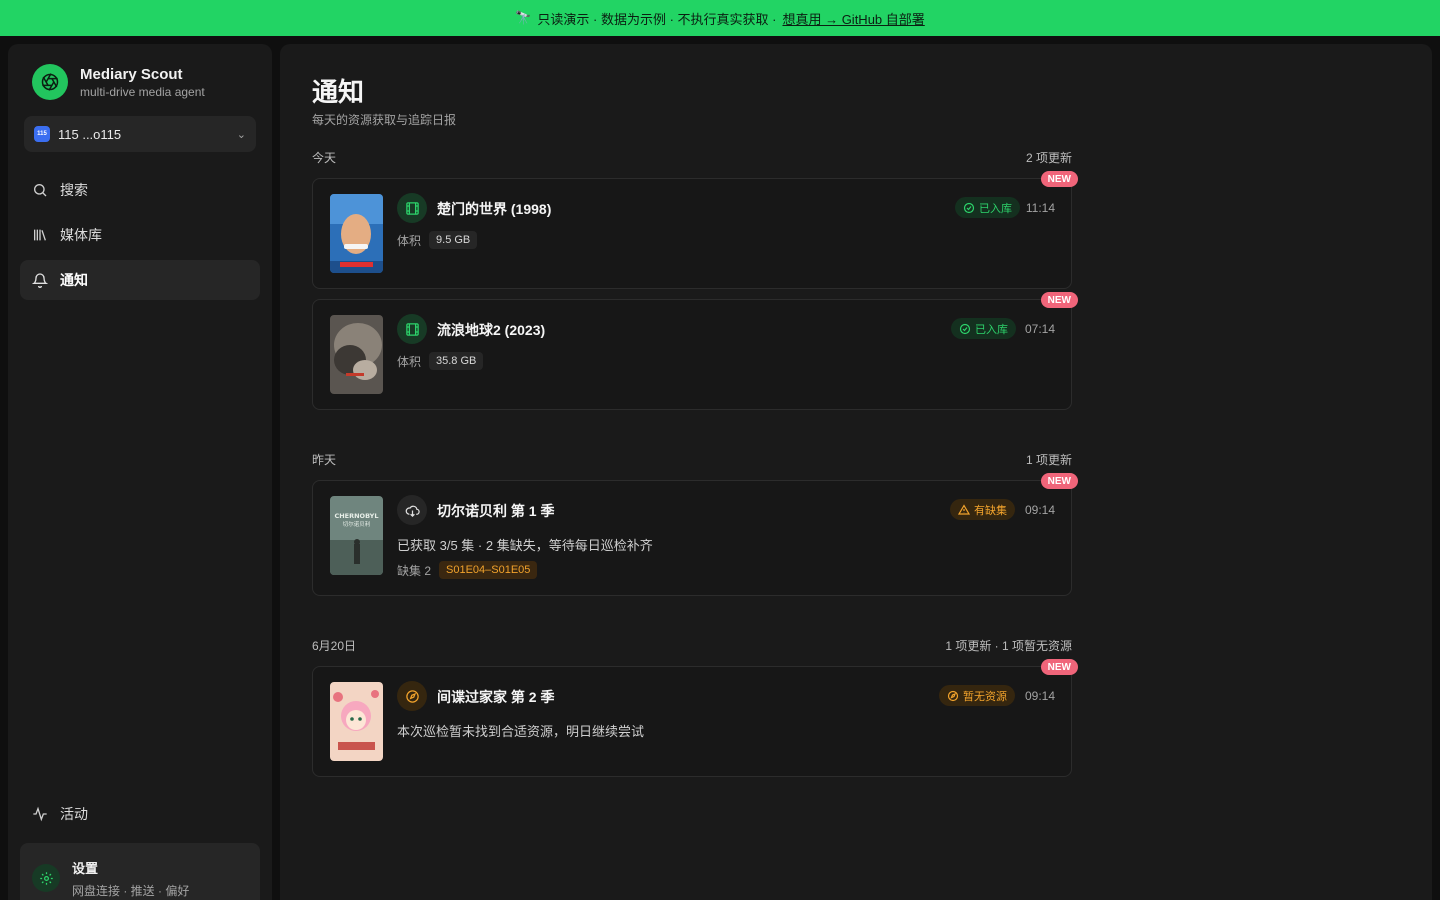 This screenshot has width=1440, height=900. I want to click on card-meta: 体积 35.8 GB, so click(440, 361).